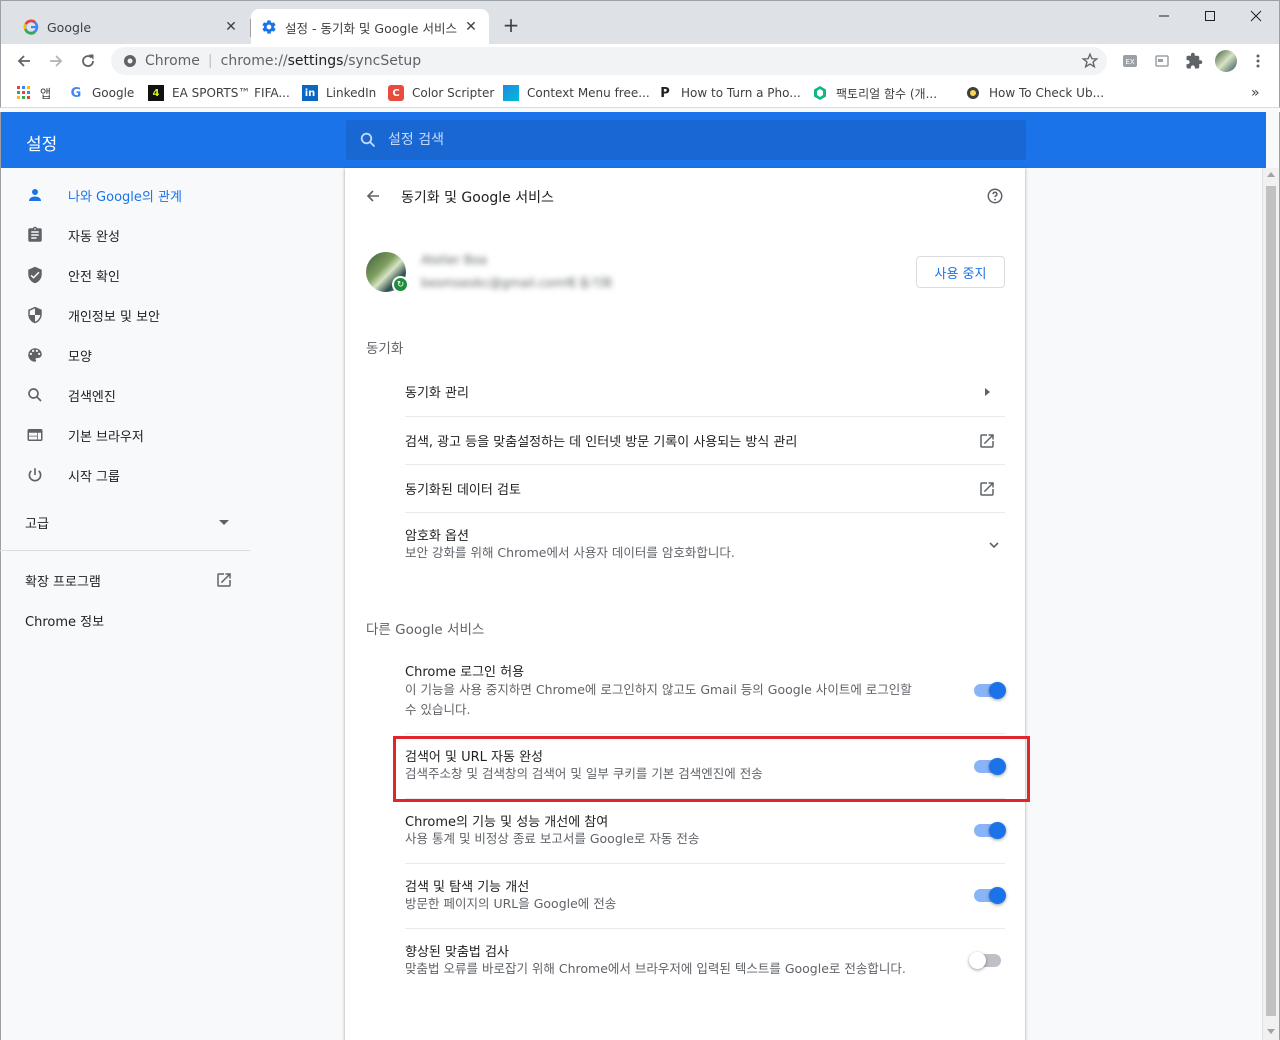 The image size is (1280, 1040). I want to click on bookmark-linkedin: in LinkedIn, so click(339, 93).